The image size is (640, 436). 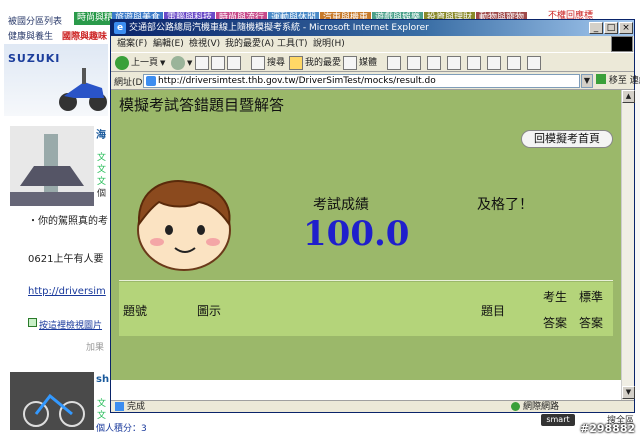 I want to click on media-button: 媒體, so click(x=360, y=63).